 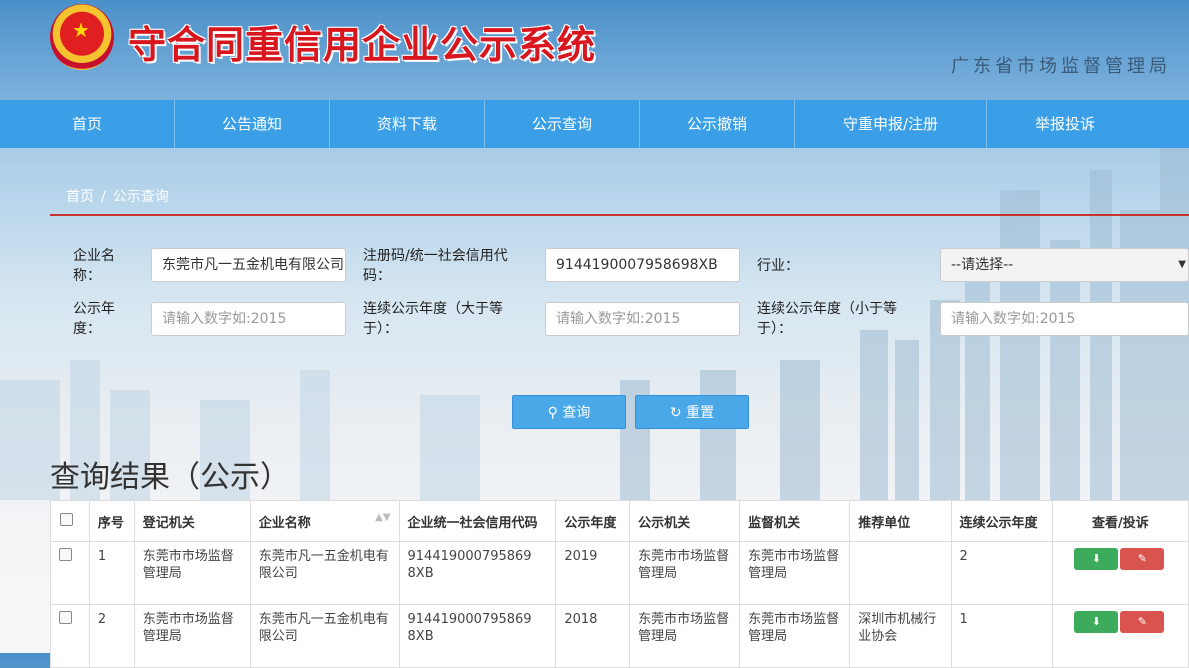 I want to click on years-lte-label: 连续公示年度（小于等 于）：, so click(x=827, y=319).